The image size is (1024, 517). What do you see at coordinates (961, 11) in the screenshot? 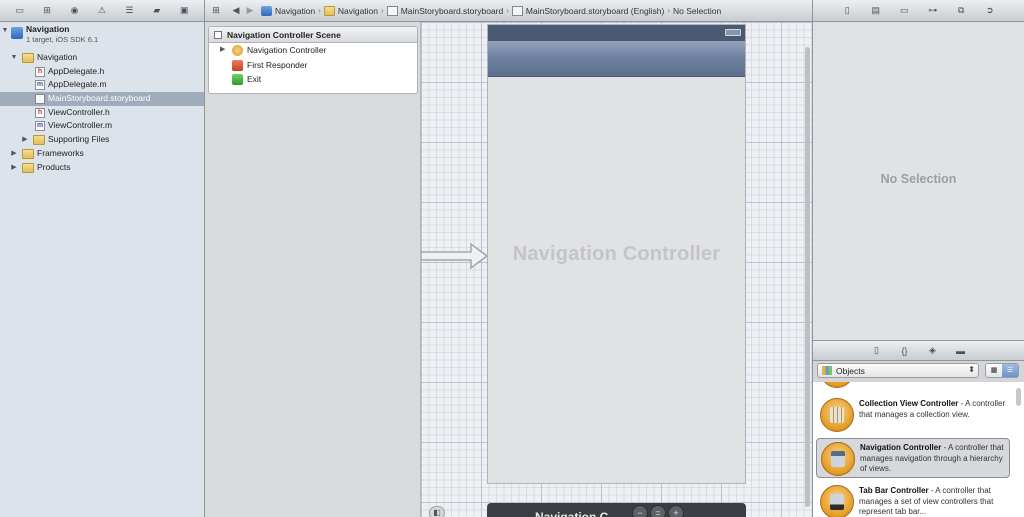
I see `size-inspector-icon: ⧉` at bounding box center [961, 11].